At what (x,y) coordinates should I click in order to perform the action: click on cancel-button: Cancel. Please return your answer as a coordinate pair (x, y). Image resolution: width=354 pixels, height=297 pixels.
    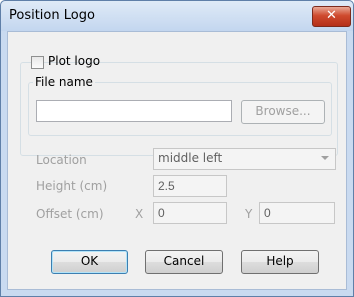
    Looking at the image, I should click on (184, 262).